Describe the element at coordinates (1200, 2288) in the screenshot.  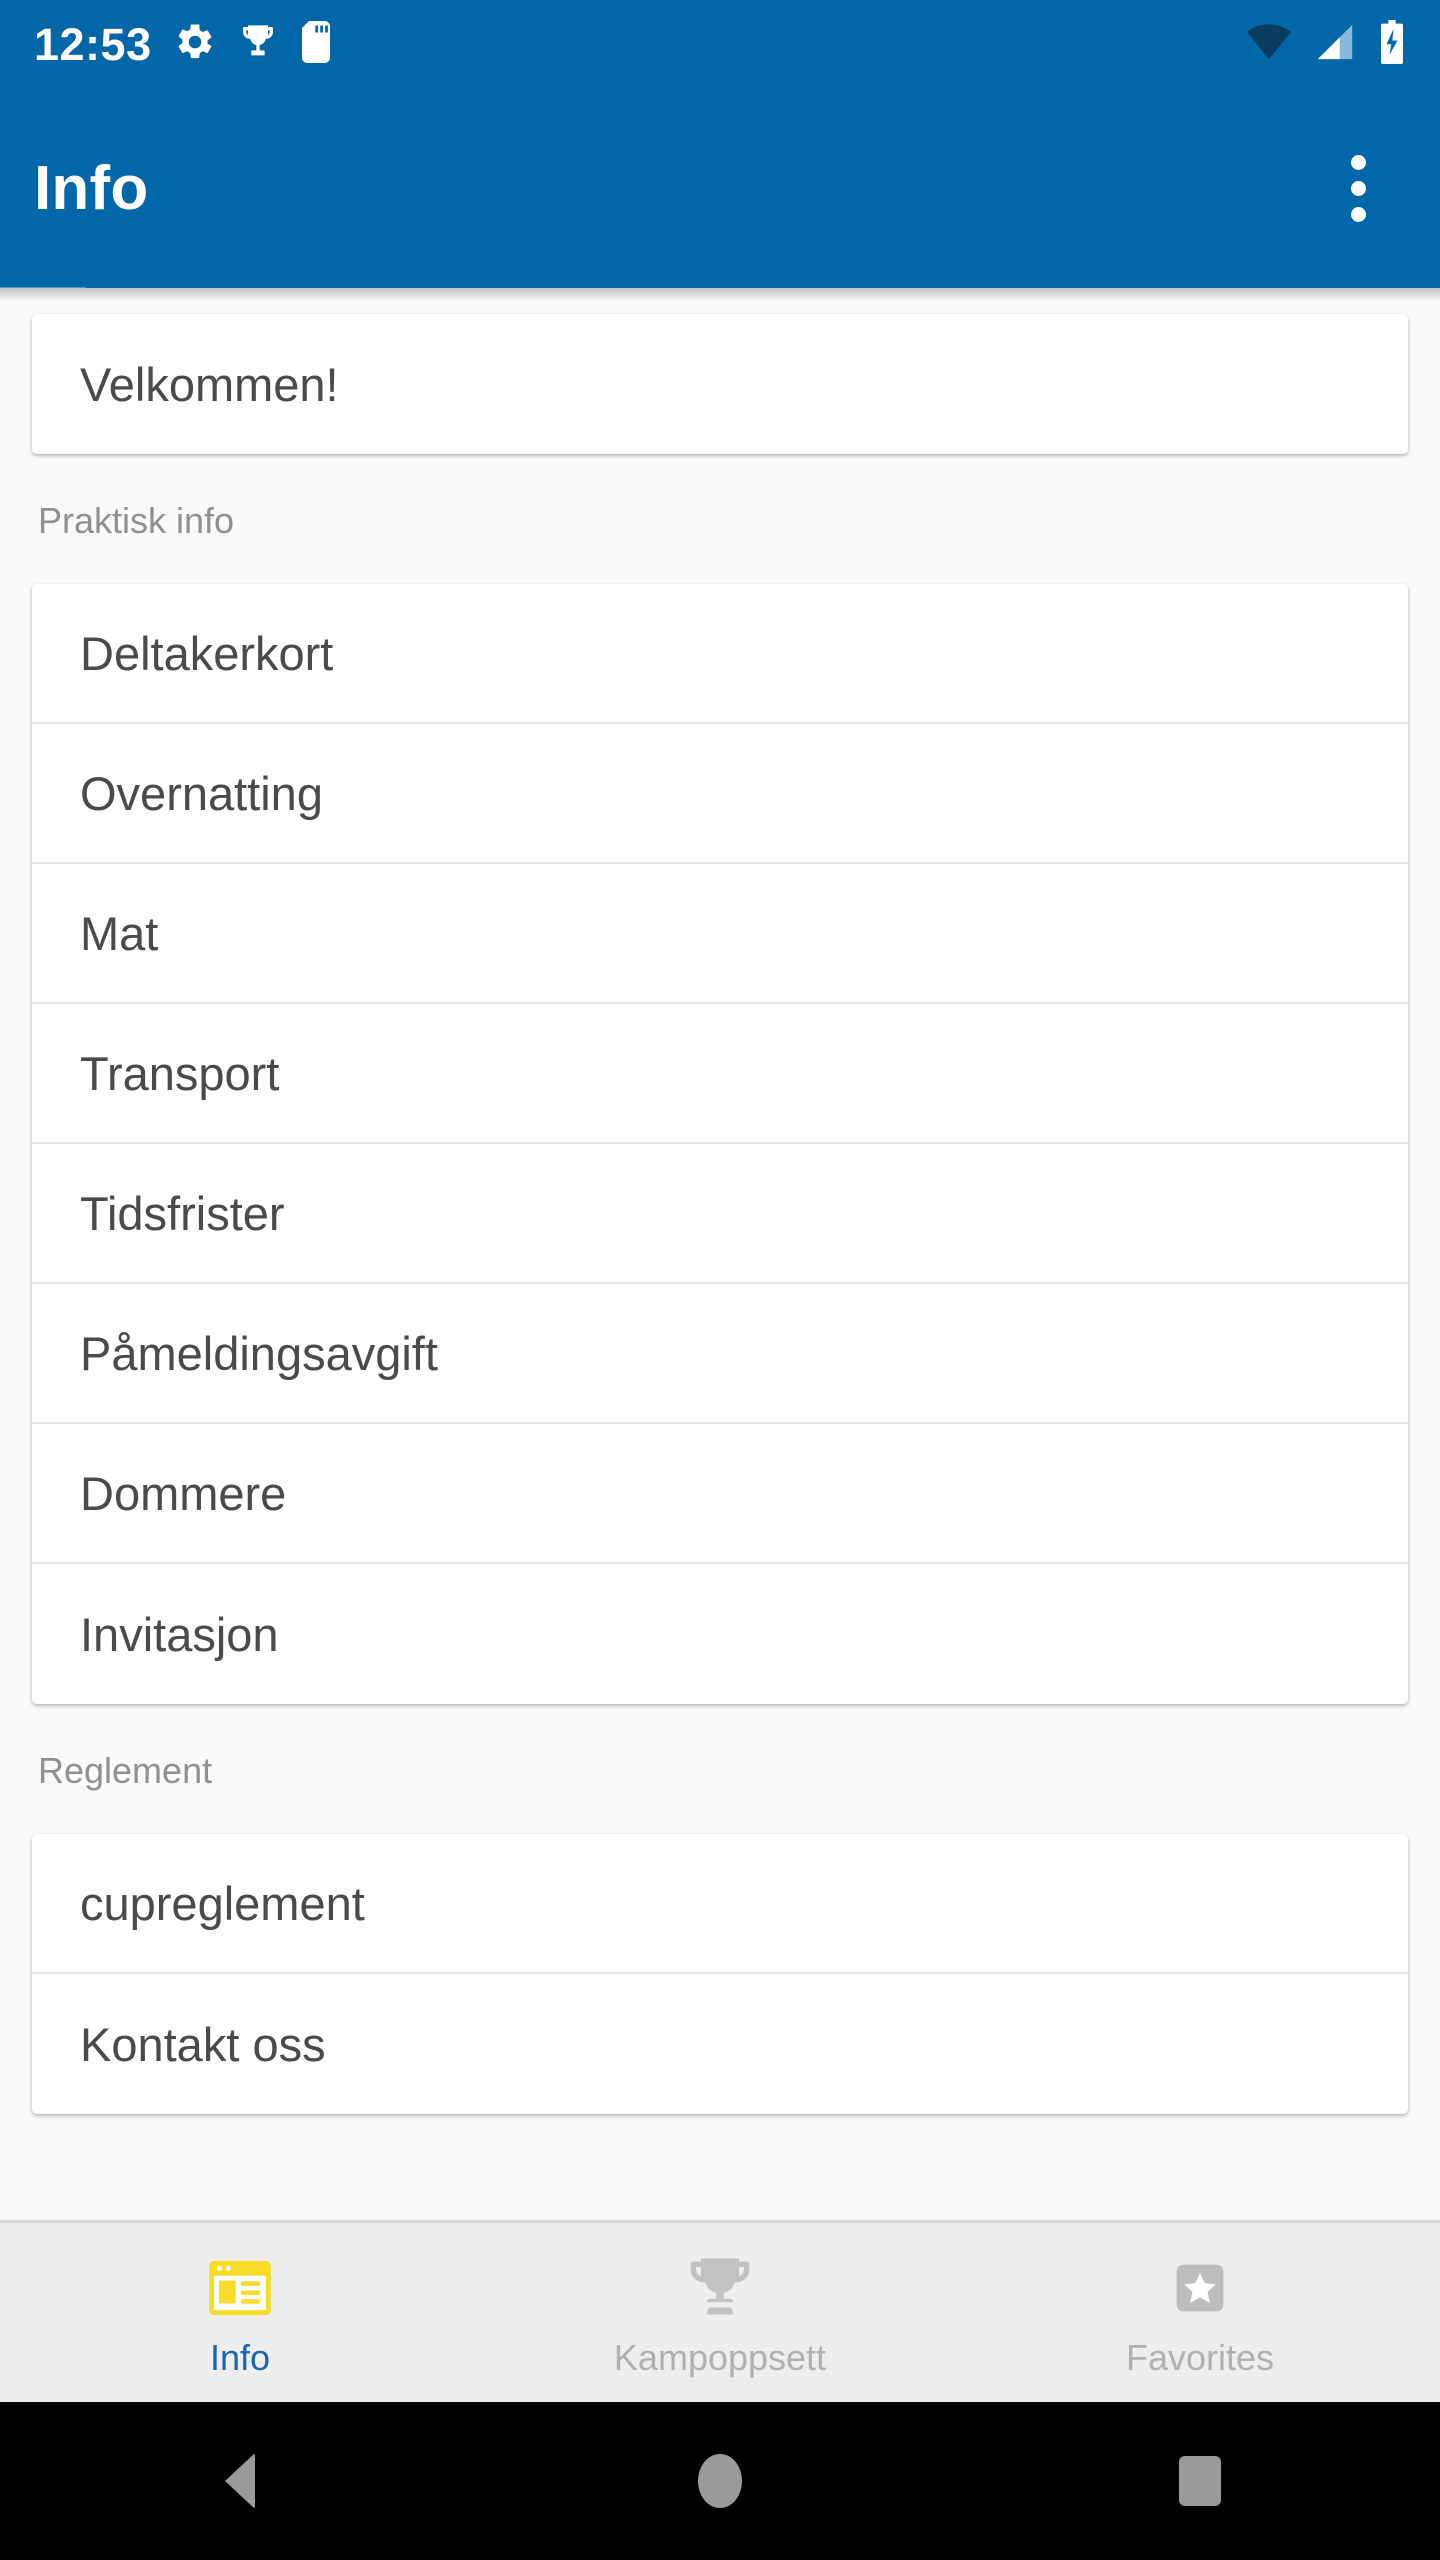
I see `star-box-icon` at that location.